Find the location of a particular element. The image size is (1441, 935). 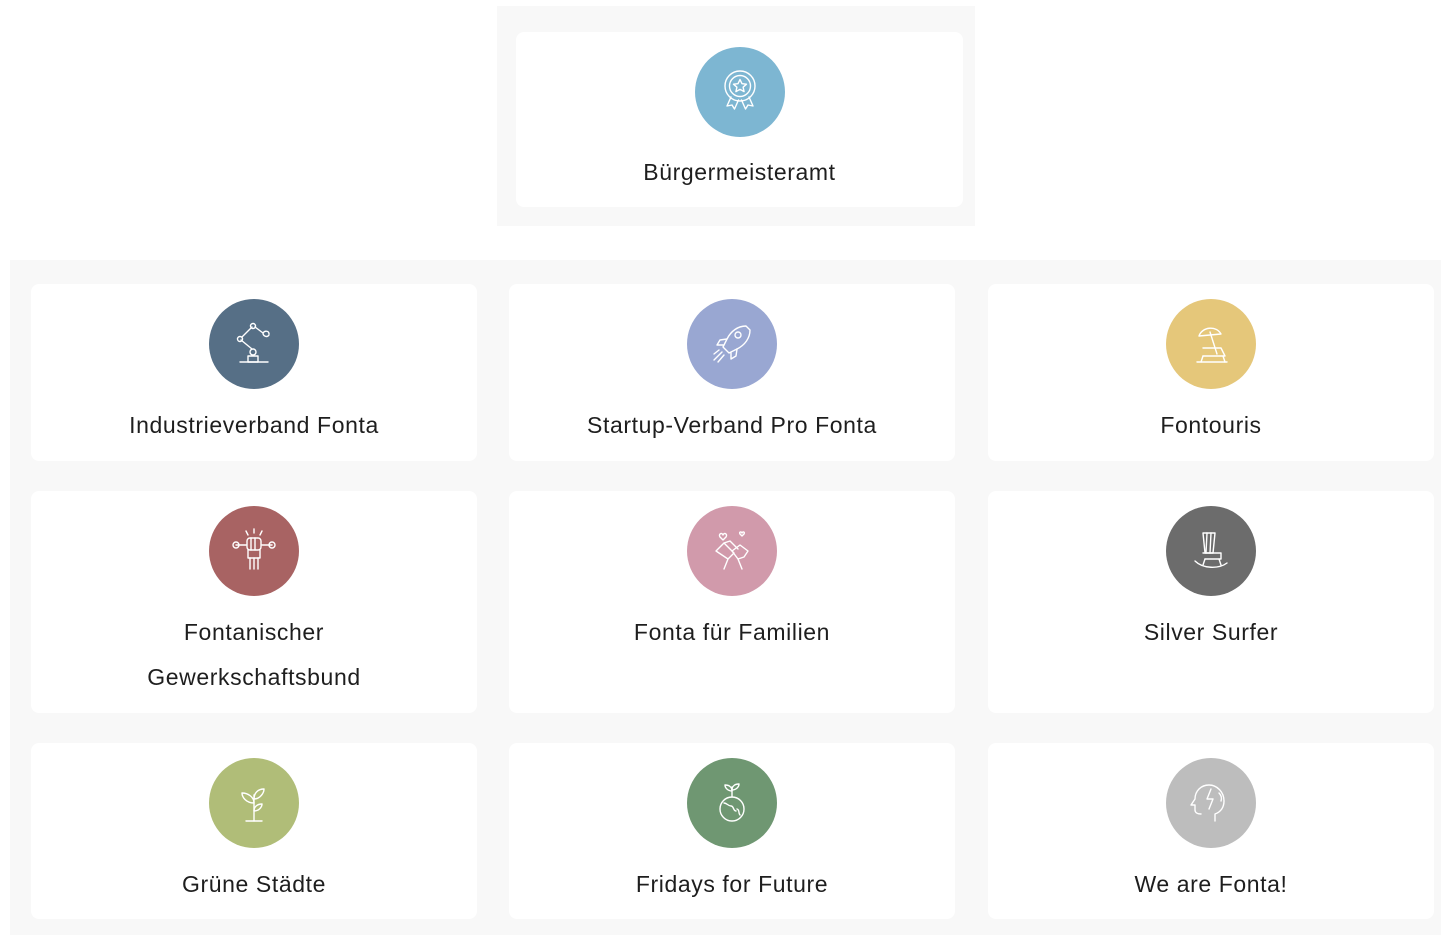

card-gewerkschaftsbund: Fontanischer Gewerkschaftsbund is located at coordinates (254, 602).